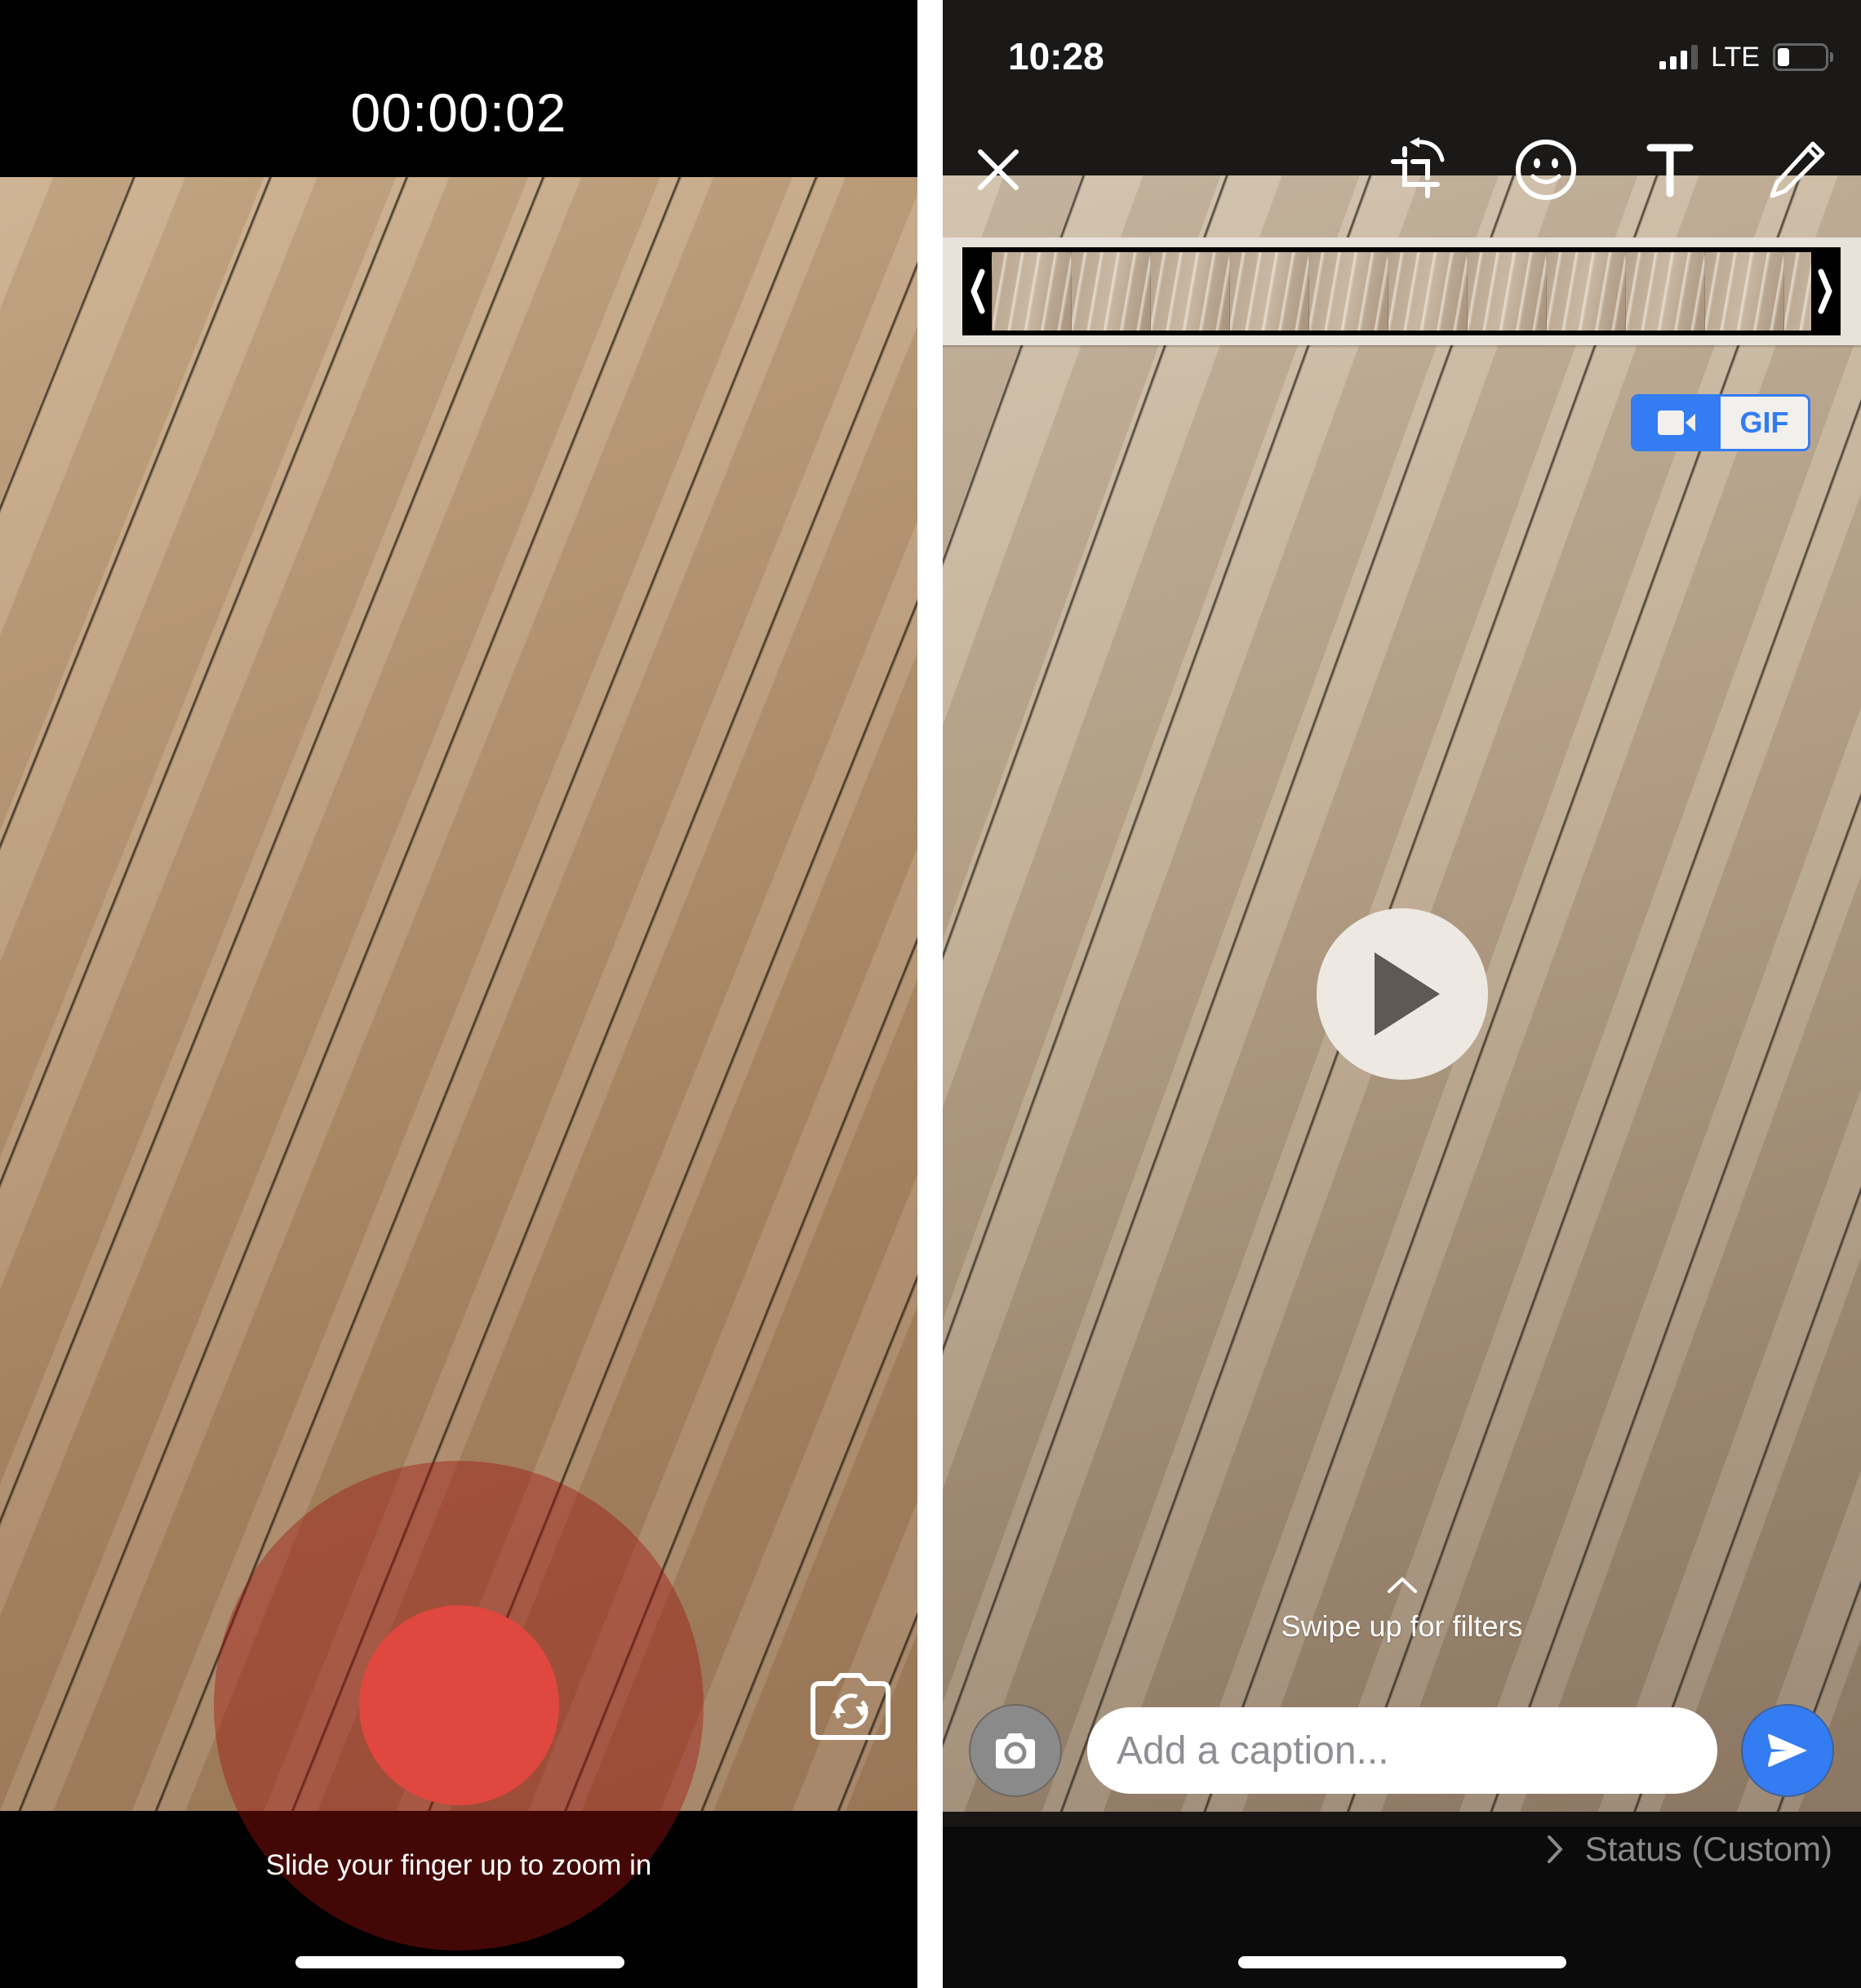 Image resolution: width=1861 pixels, height=1988 pixels. Describe the element at coordinates (1799, 169) in the screenshot. I see `pencil-icon` at that location.